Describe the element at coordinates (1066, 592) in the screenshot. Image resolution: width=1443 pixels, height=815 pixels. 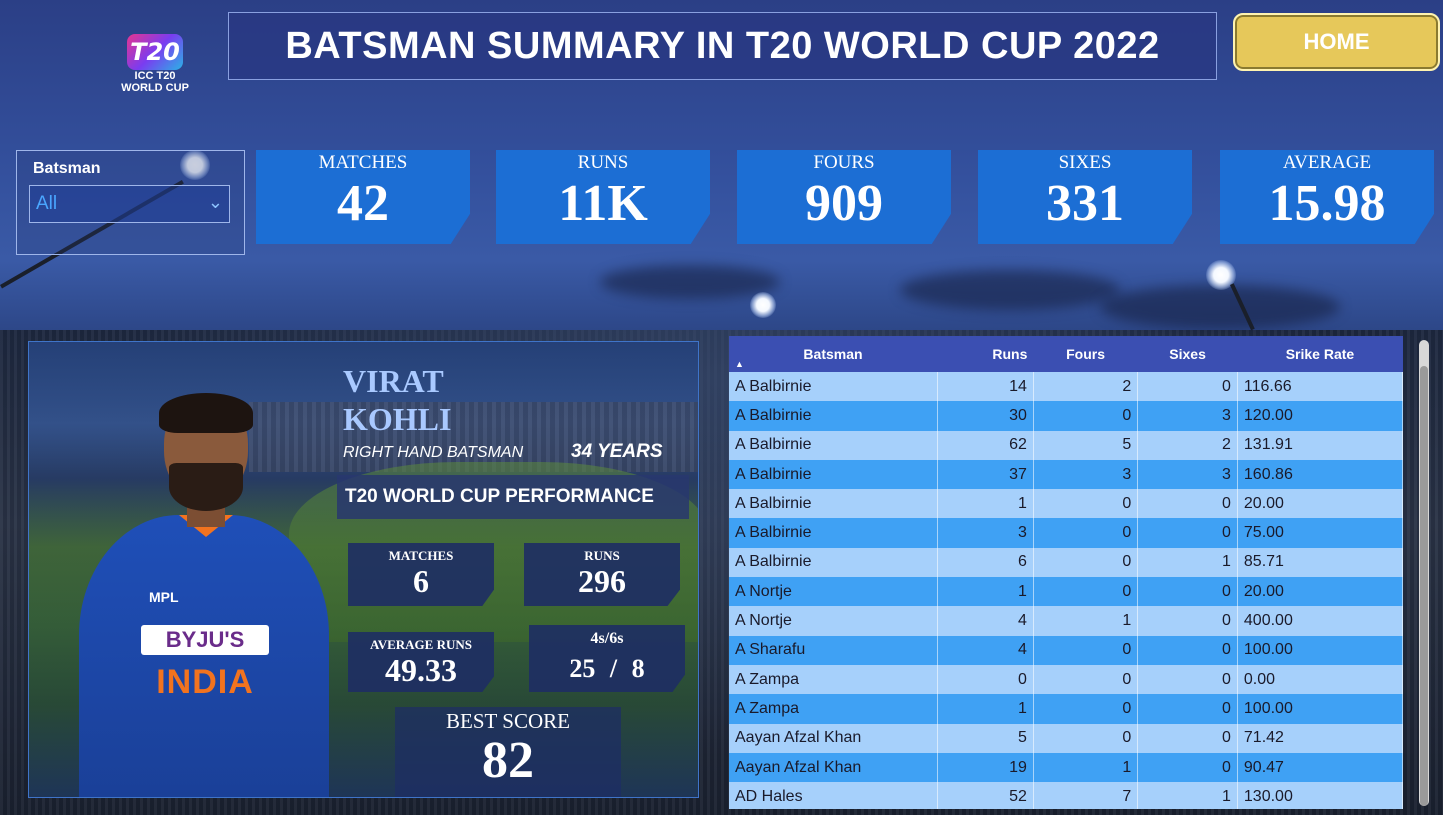
I see `table-row: A Nortje 1 0 0 20.00` at that location.